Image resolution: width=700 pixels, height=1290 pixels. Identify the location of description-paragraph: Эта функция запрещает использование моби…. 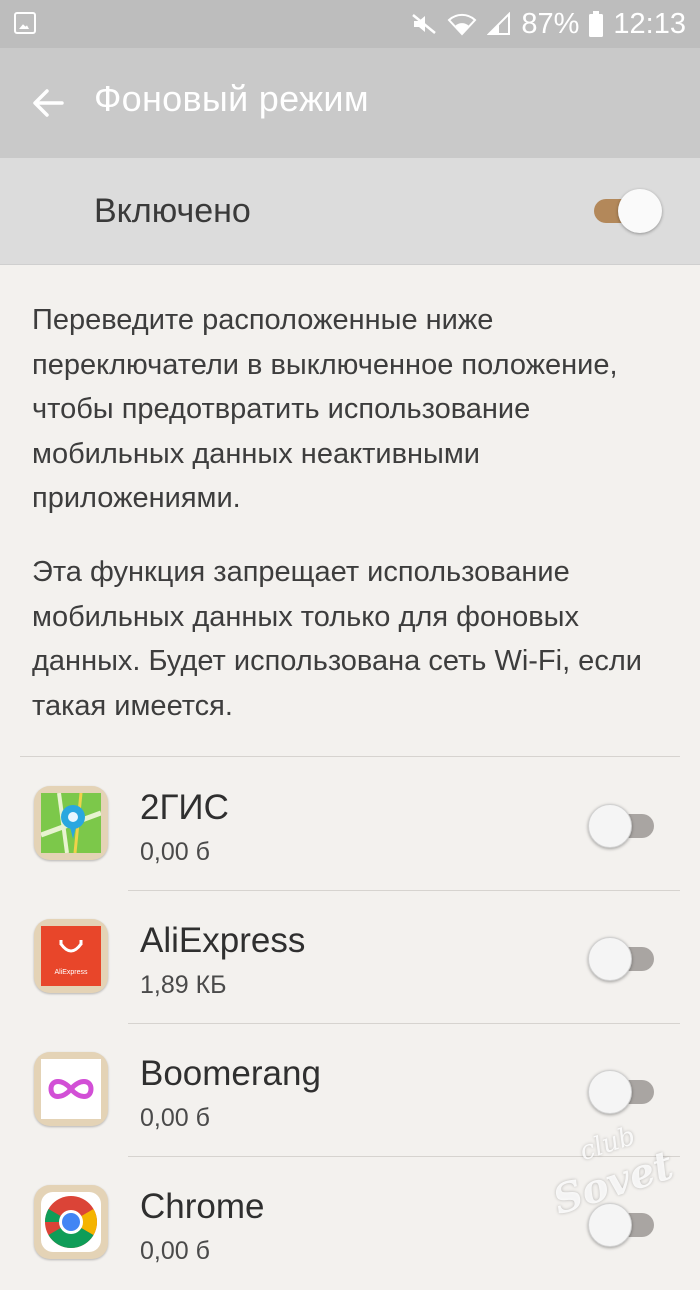
(337, 639).